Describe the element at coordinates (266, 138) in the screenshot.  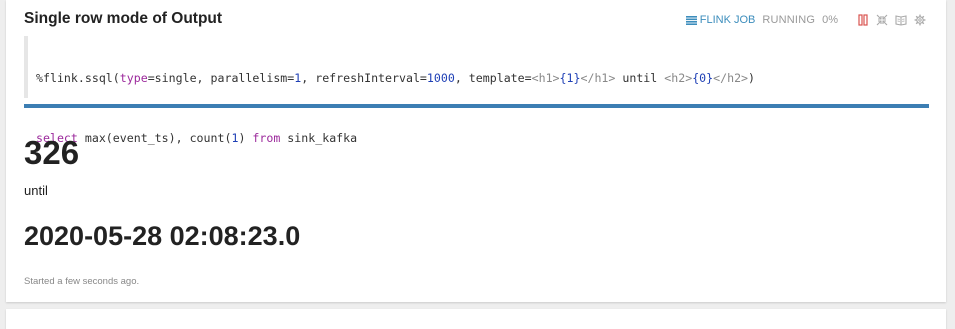
I see `code-keyword: from` at that location.